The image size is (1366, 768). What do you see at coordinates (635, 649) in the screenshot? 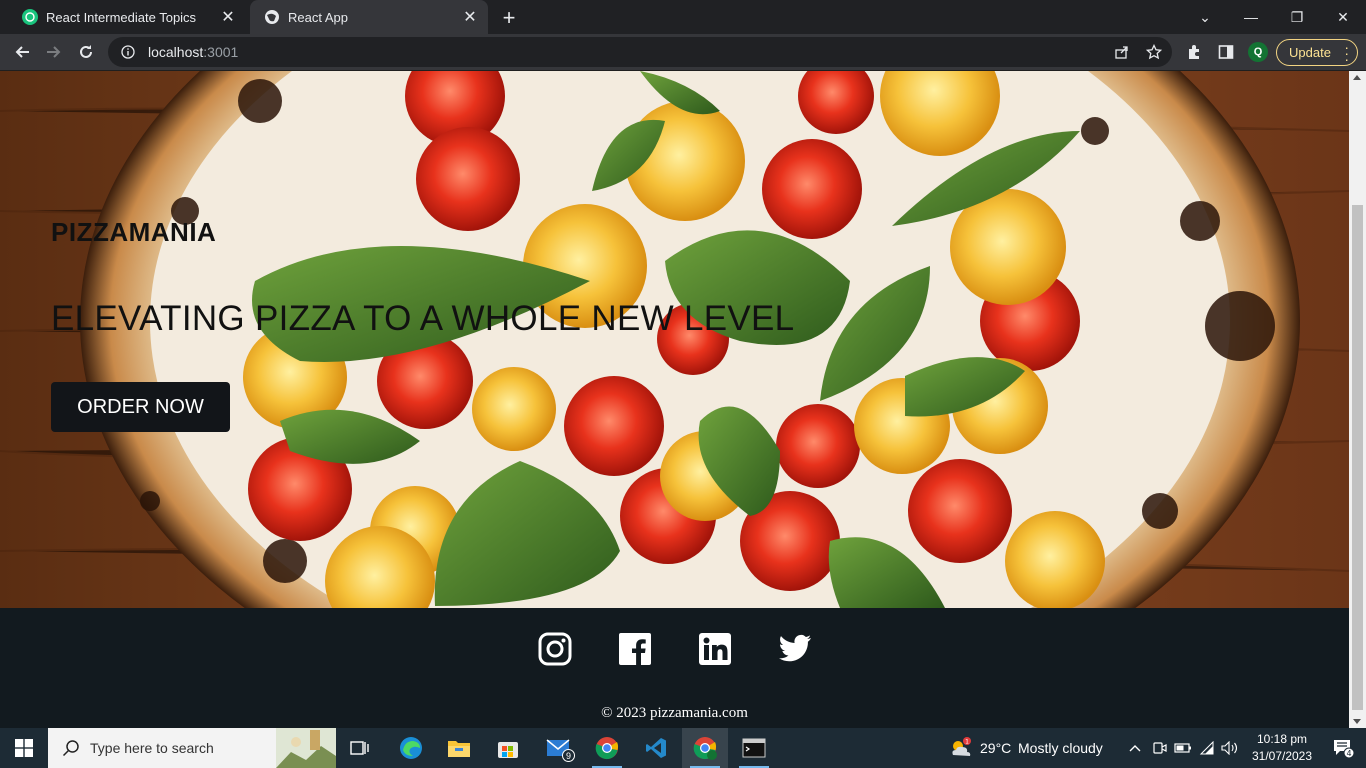
I see `facebook-icon` at bounding box center [635, 649].